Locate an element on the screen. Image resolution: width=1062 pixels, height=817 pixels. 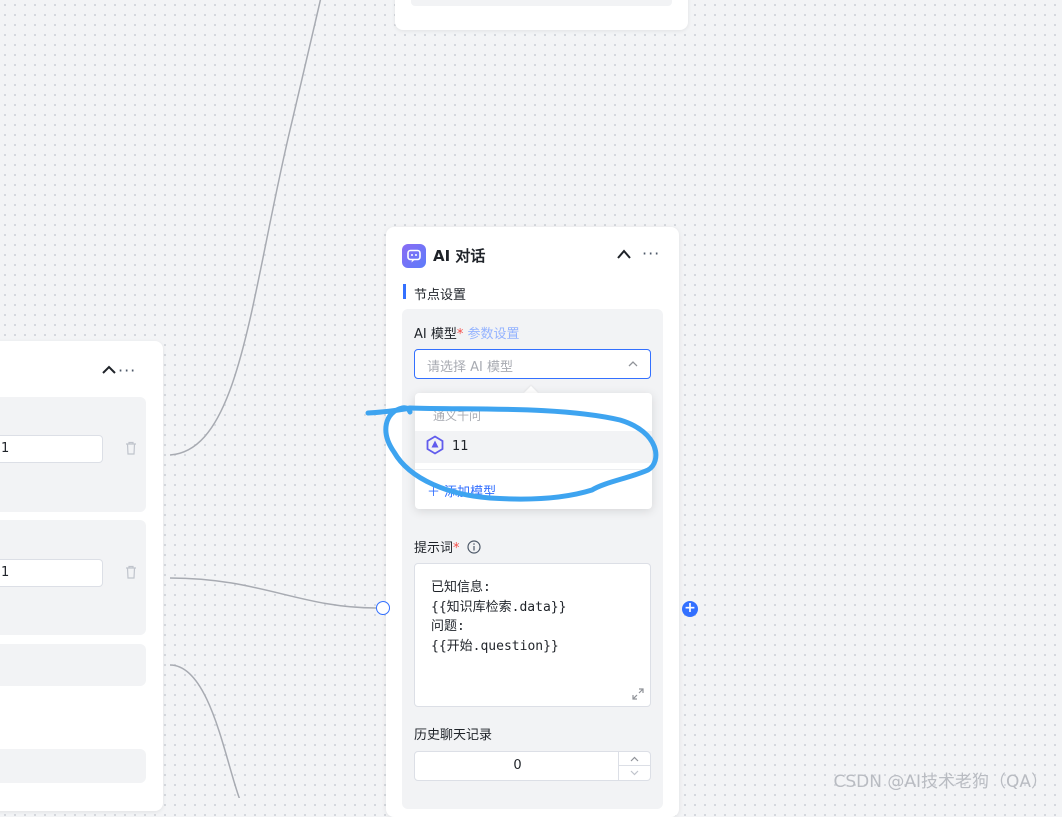
params-settings-link: 参数设置 is located at coordinates (494, 334).